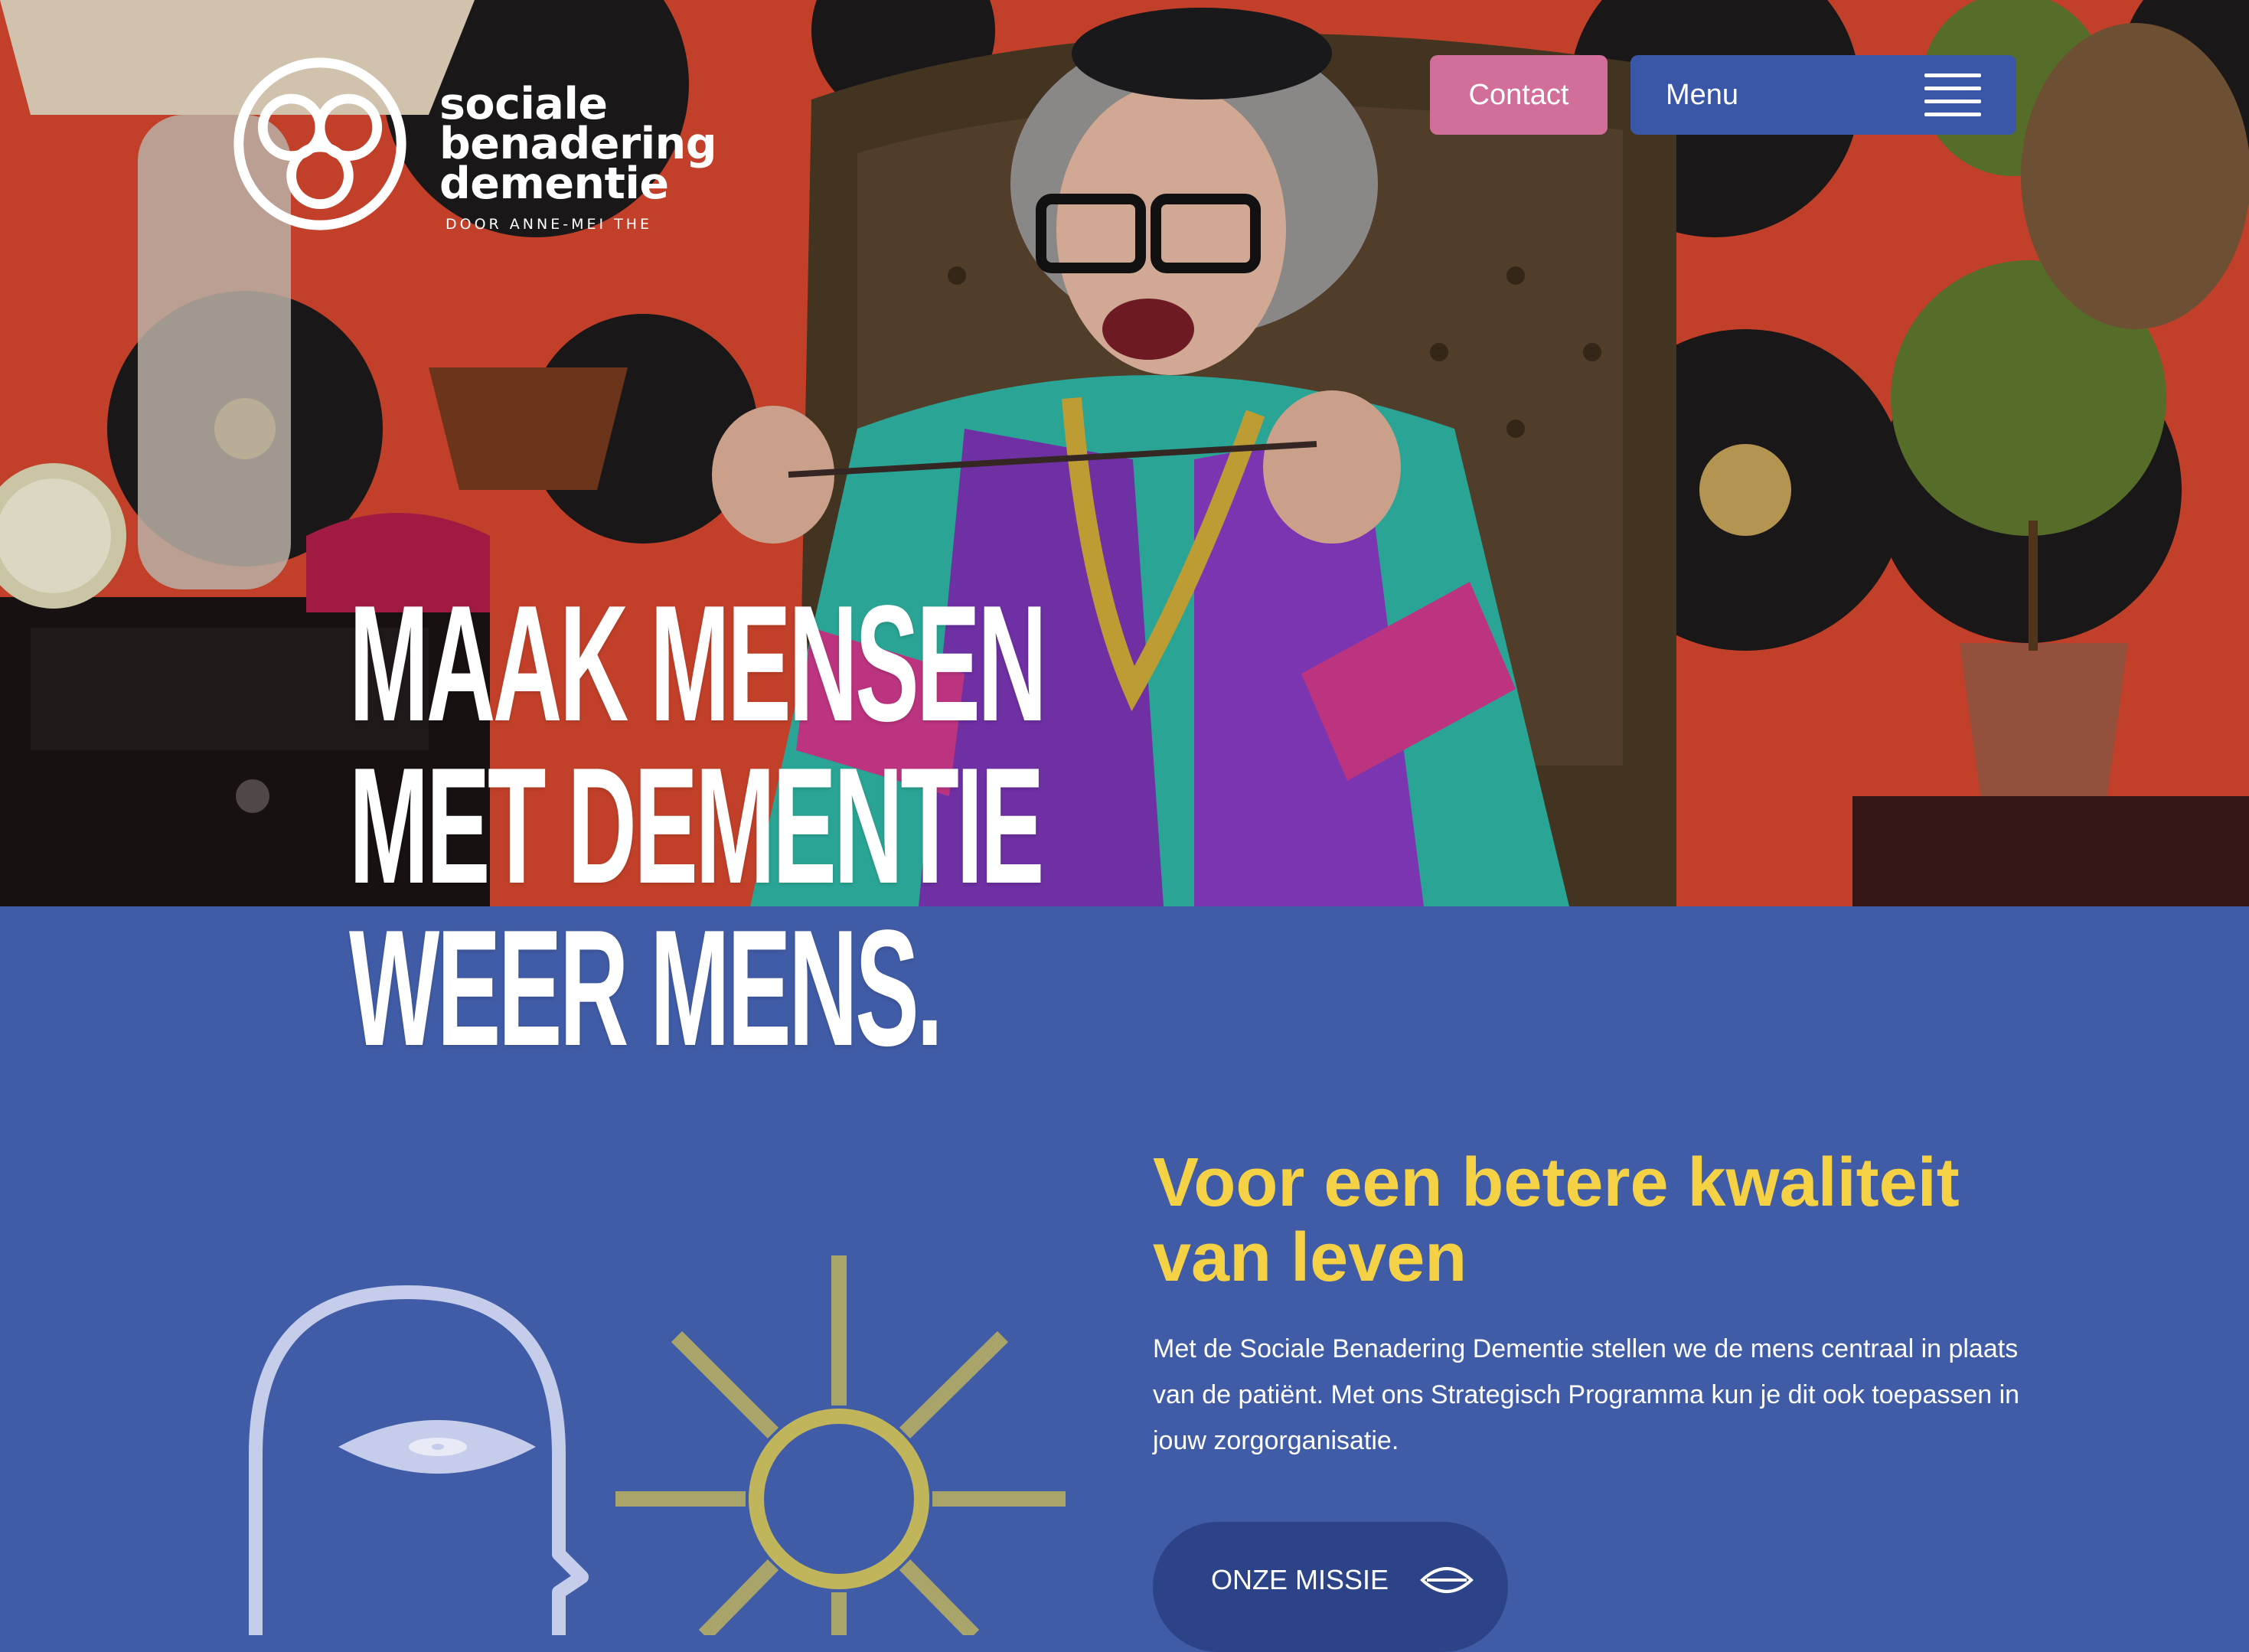 Image resolution: width=2249 pixels, height=1652 pixels. I want to click on head-and-sun-illustration, so click(657, 1445).